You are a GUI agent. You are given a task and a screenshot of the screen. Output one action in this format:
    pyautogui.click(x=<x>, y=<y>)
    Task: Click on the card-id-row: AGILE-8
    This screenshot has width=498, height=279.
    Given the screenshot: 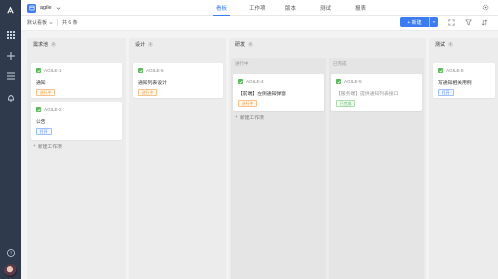 What is the action you would take?
    pyautogui.click(x=451, y=70)
    